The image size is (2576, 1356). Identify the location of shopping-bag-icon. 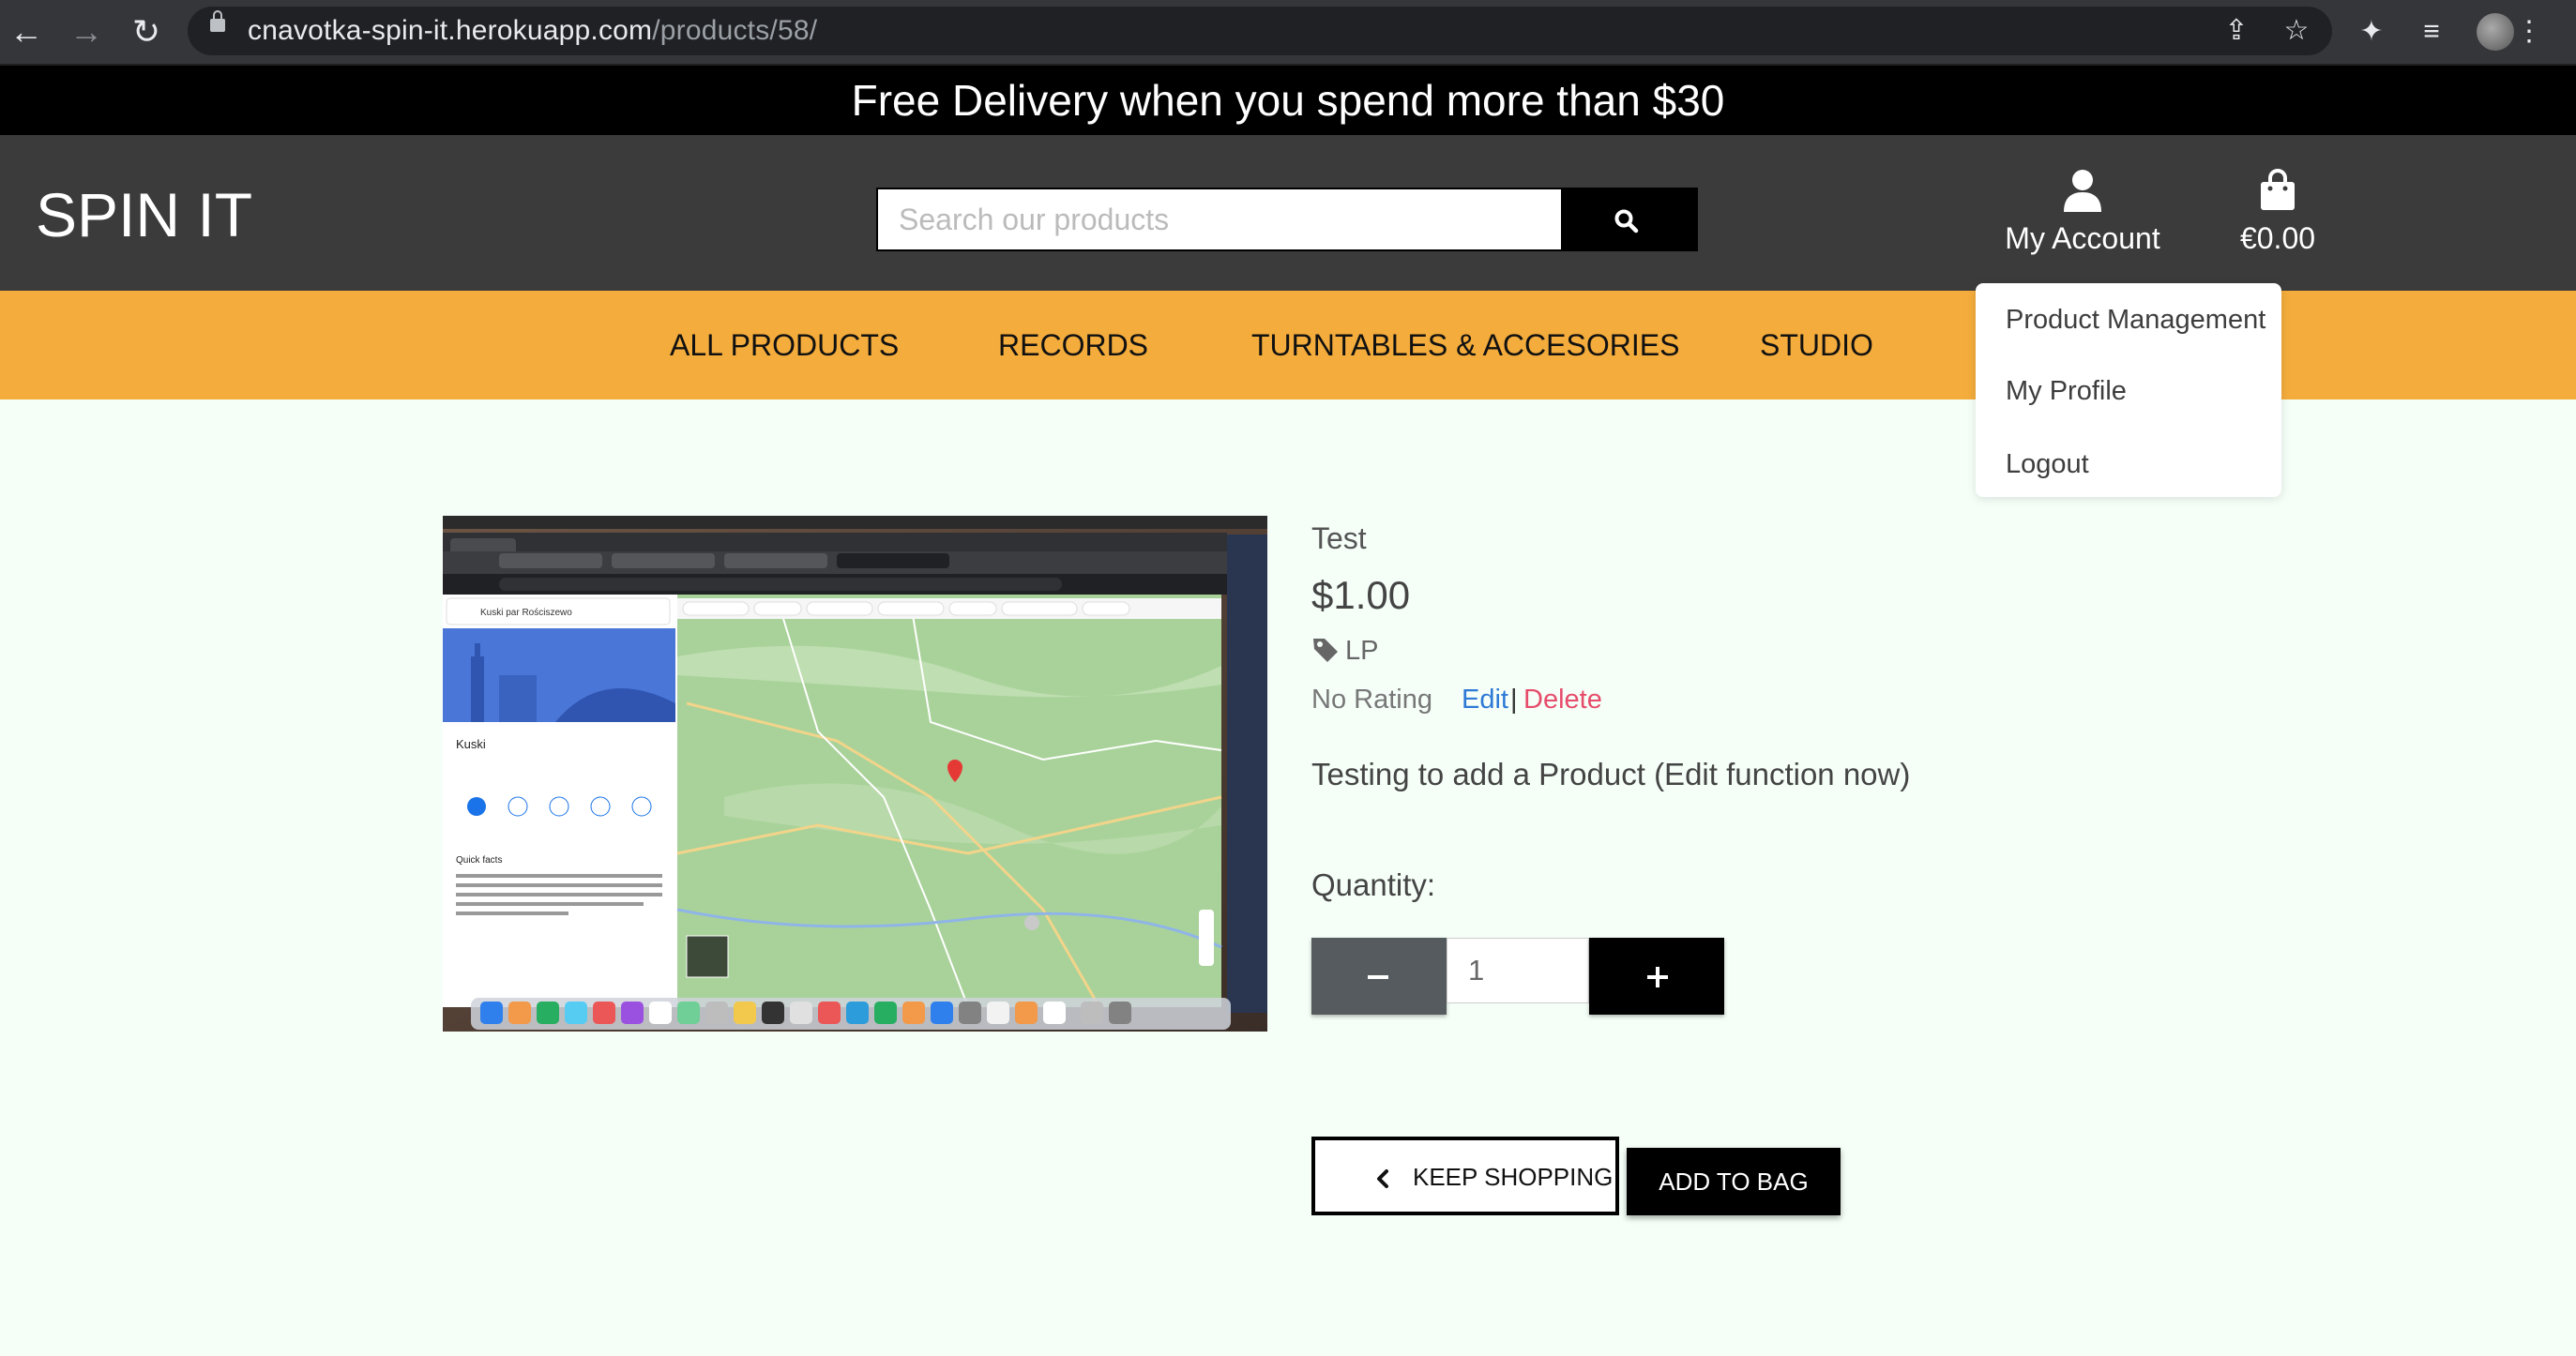
(2278, 189).